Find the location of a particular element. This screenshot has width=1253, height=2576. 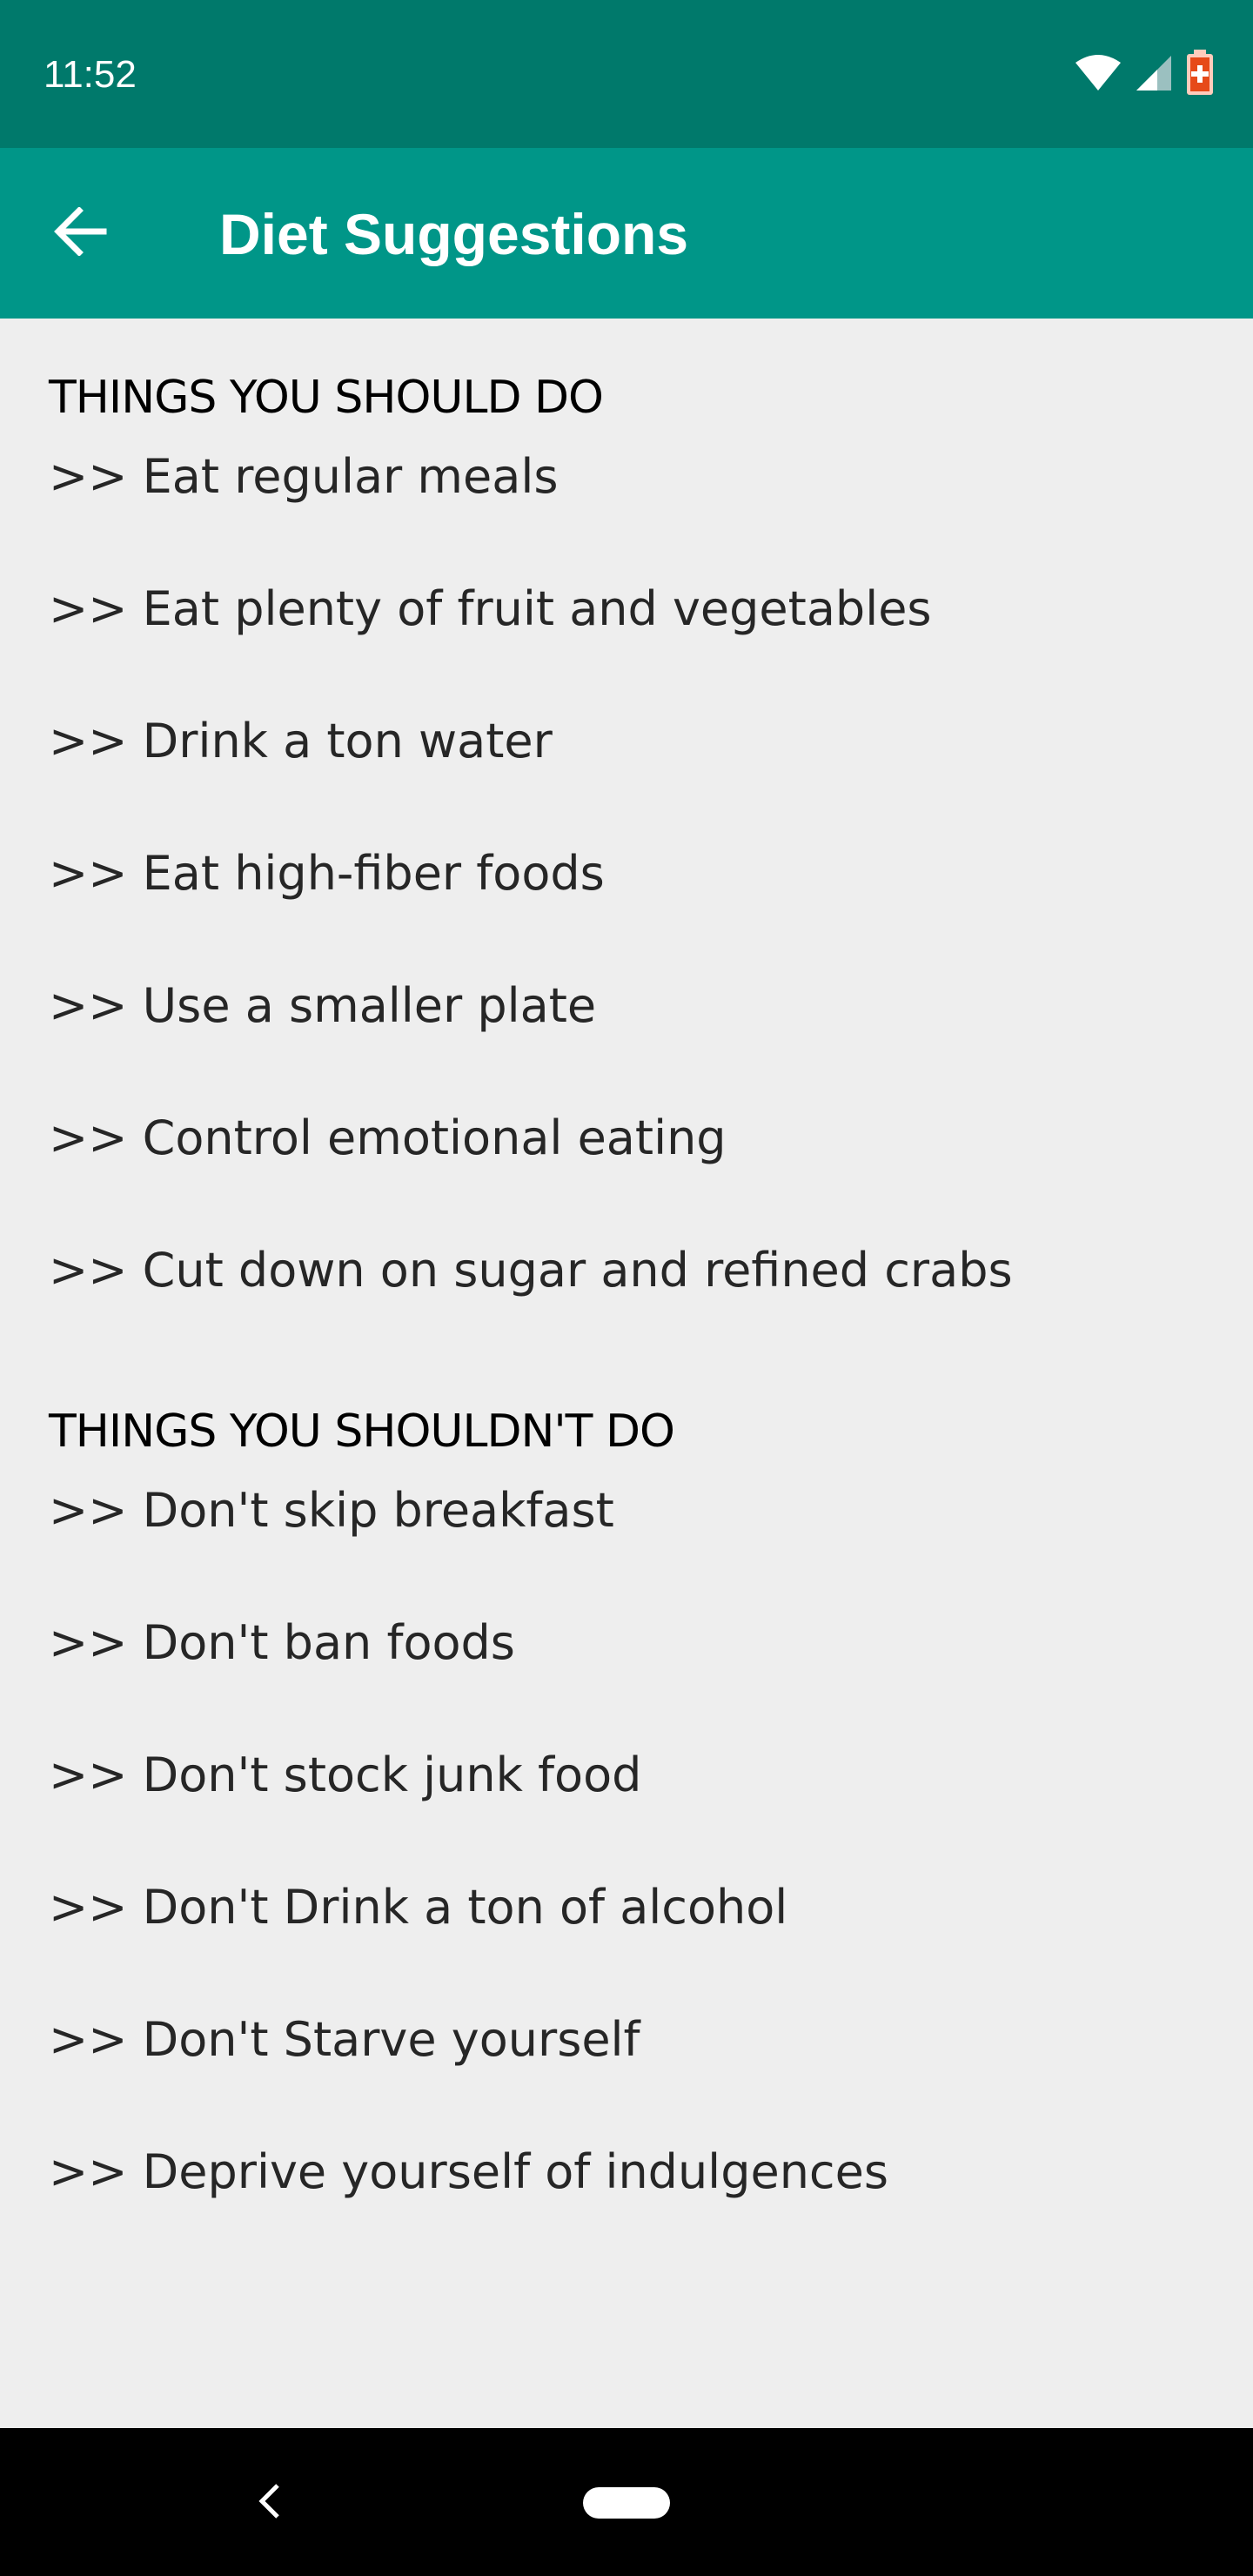

nav-home-pill-icon is located at coordinates (626, 2503).